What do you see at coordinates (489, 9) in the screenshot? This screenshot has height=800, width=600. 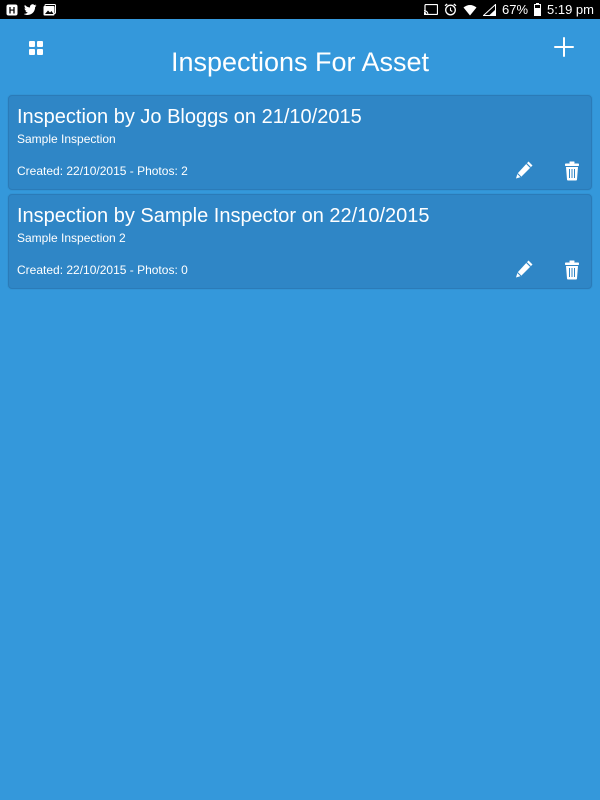 I see `signal-icon` at bounding box center [489, 9].